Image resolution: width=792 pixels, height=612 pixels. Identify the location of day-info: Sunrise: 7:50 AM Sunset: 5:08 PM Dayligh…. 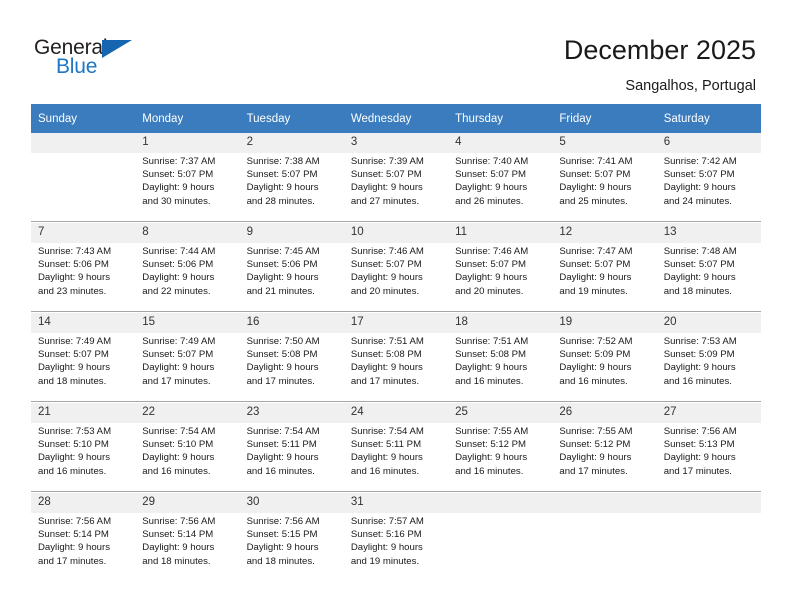
(291, 367).